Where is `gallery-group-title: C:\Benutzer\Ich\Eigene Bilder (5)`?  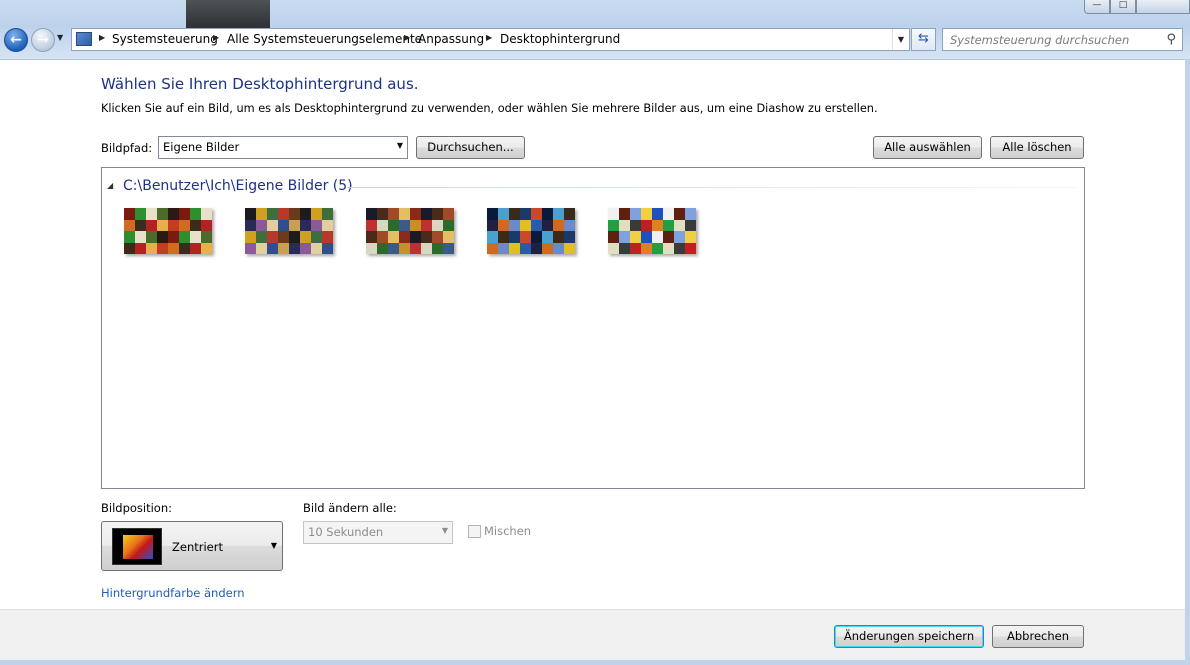
gallery-group-title: C:\Benutzer\Ich\Eigene Bilder (5) is located at coordinates (238, 186).